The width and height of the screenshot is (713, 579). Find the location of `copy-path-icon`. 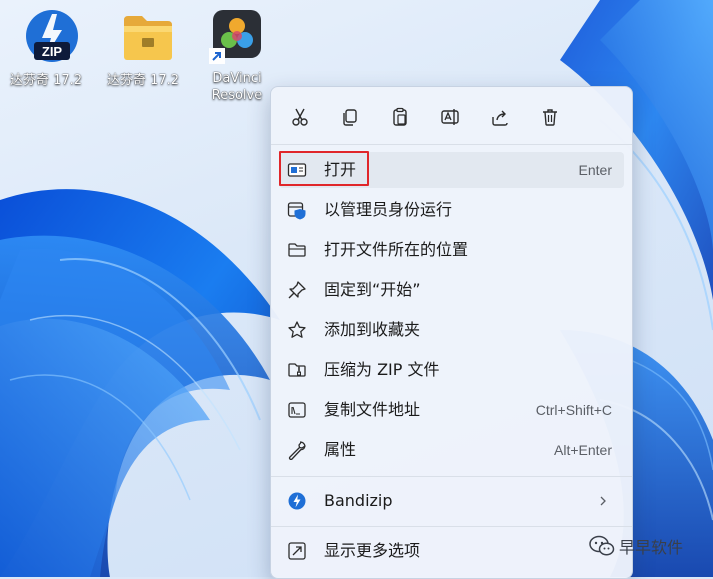

copy-path-icon is located at coordinates (297, 410).